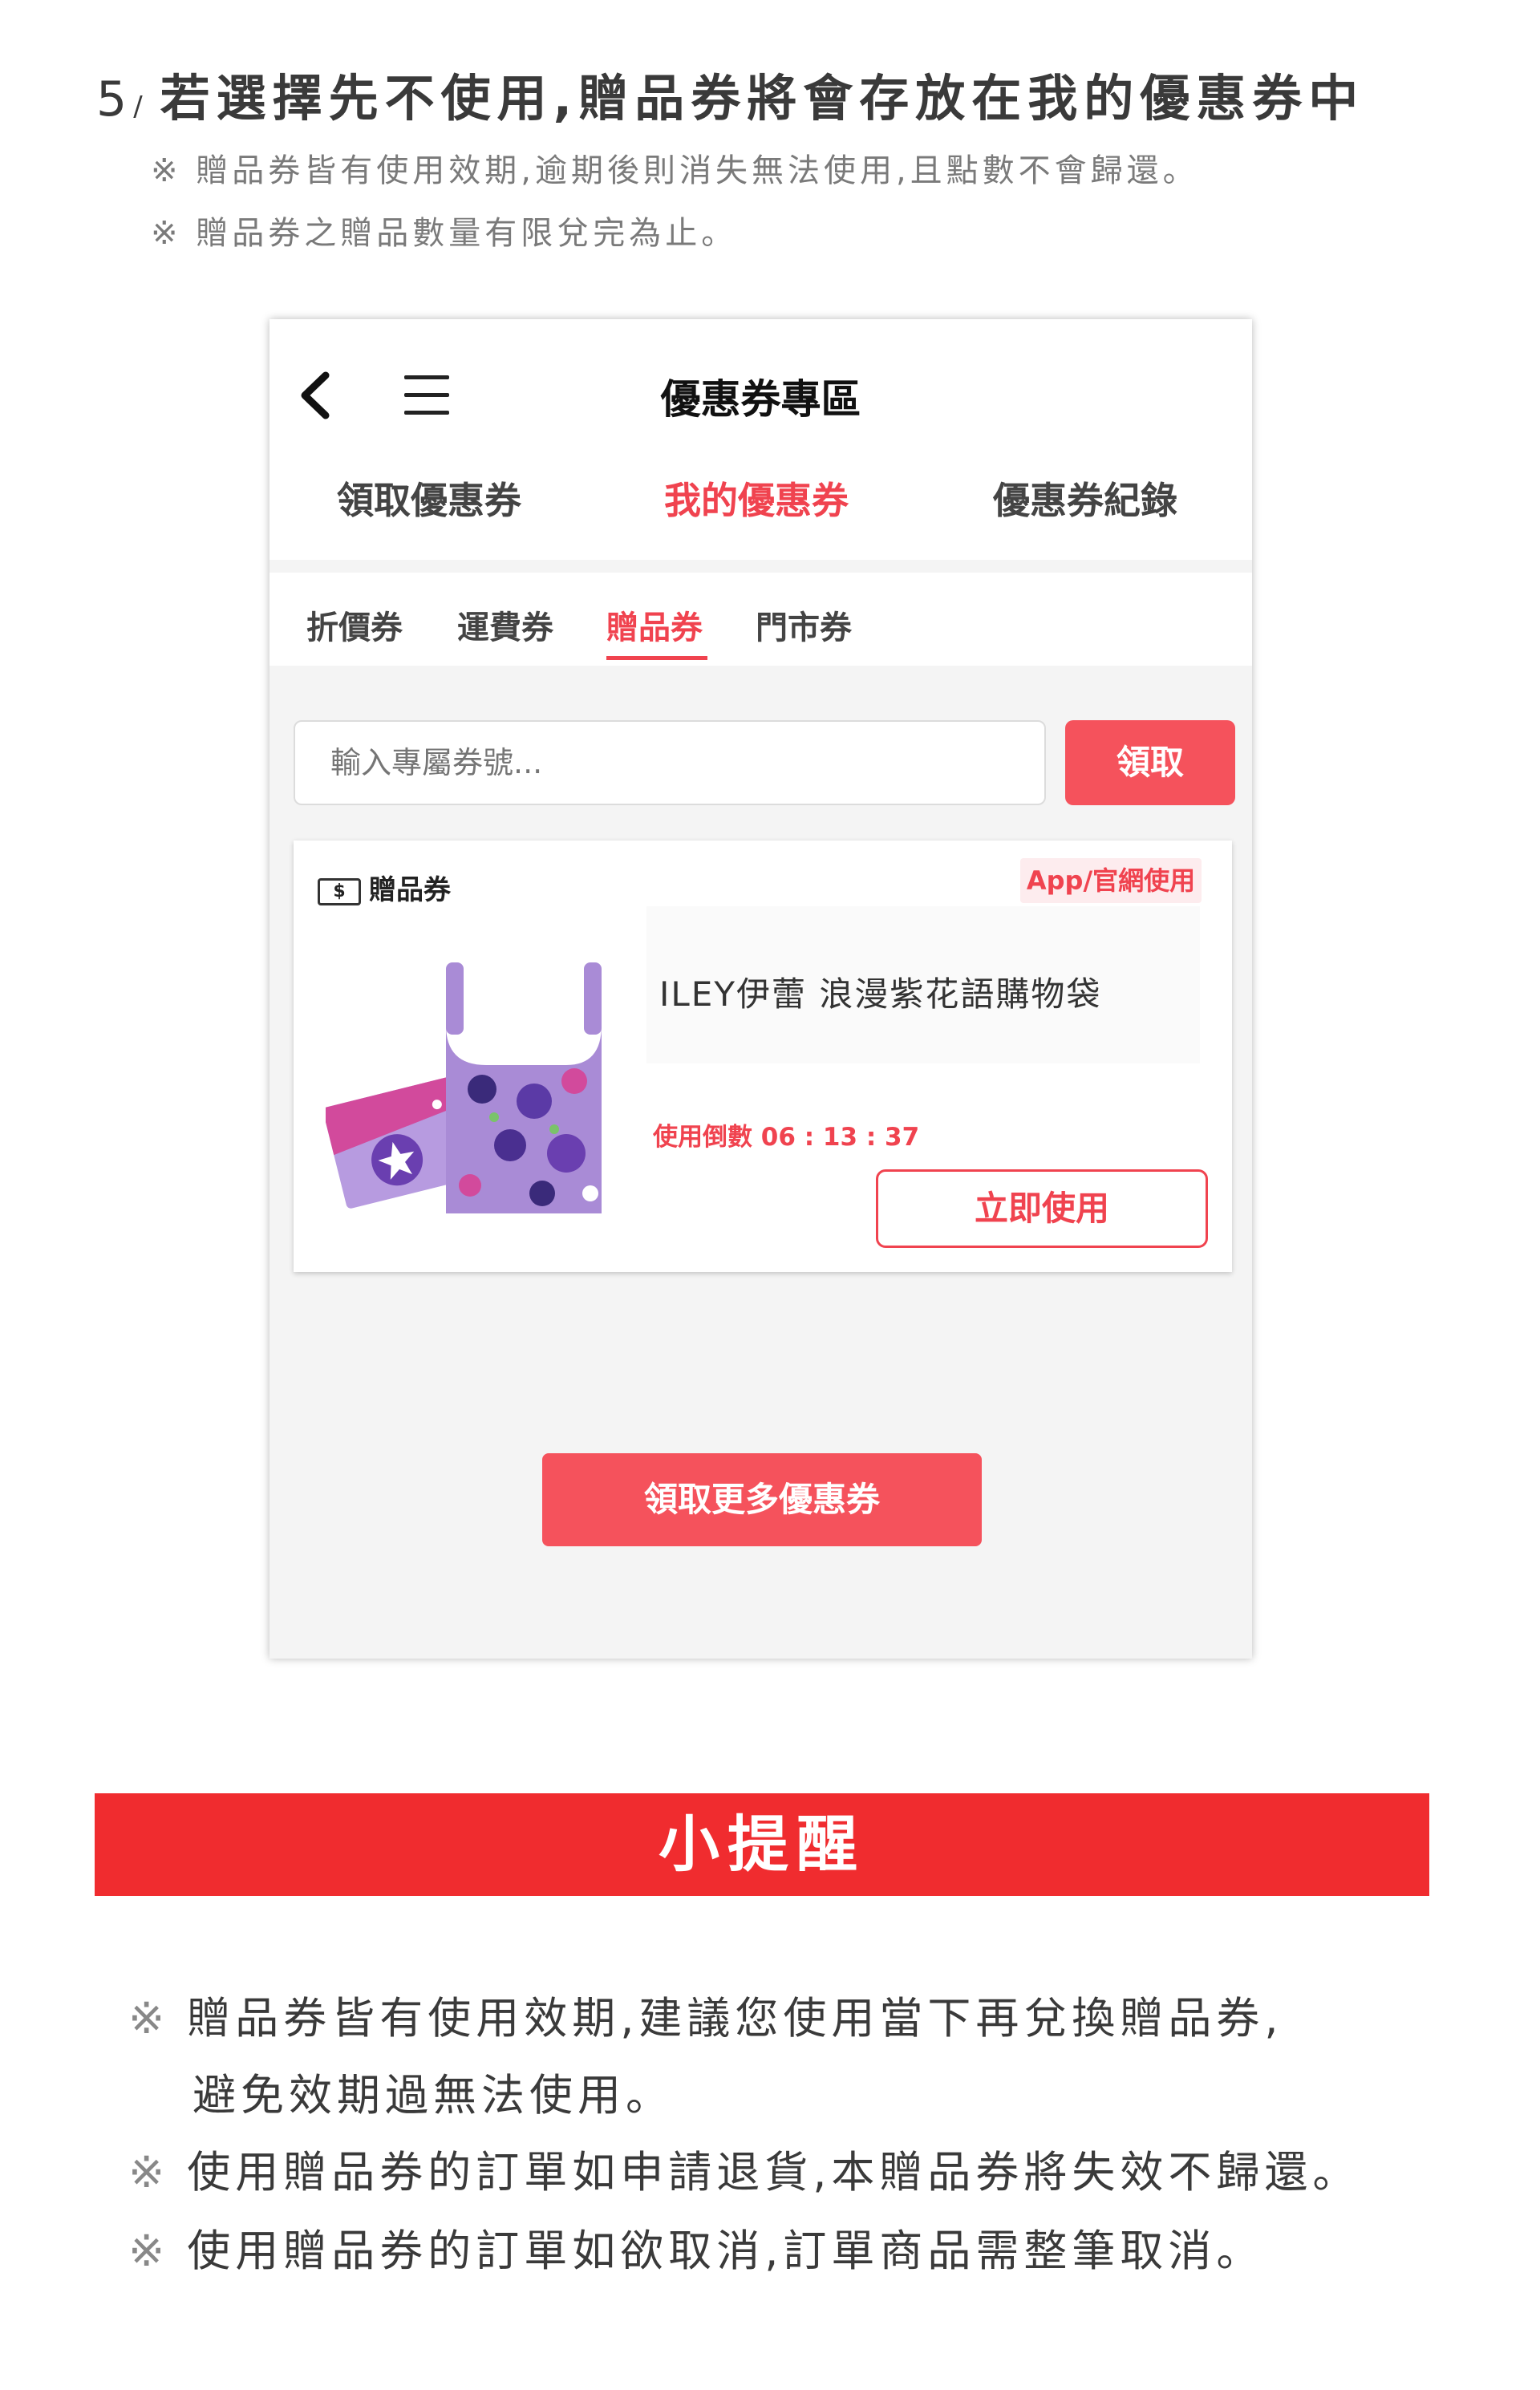 Image resolution: width=1540 pixels, height=2390 pixels. What do you see at coordinates (410, 890) in the screenshot?
I see `coupon-type-text: 贈品券` at bounding box center [410, 890].